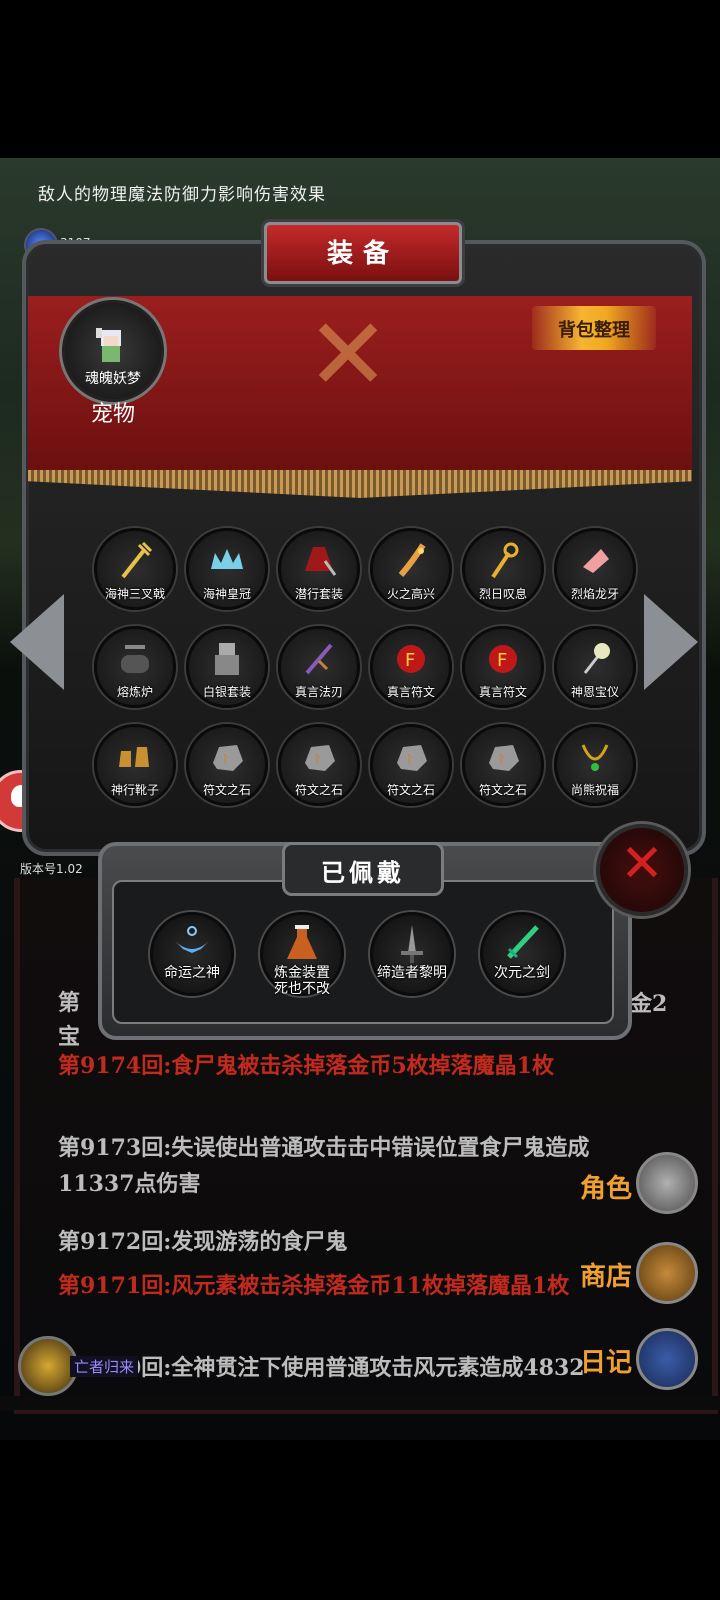 This screenshot has height=1600, width=720. I want to click on close-icon: ✕, so click(642, 864).